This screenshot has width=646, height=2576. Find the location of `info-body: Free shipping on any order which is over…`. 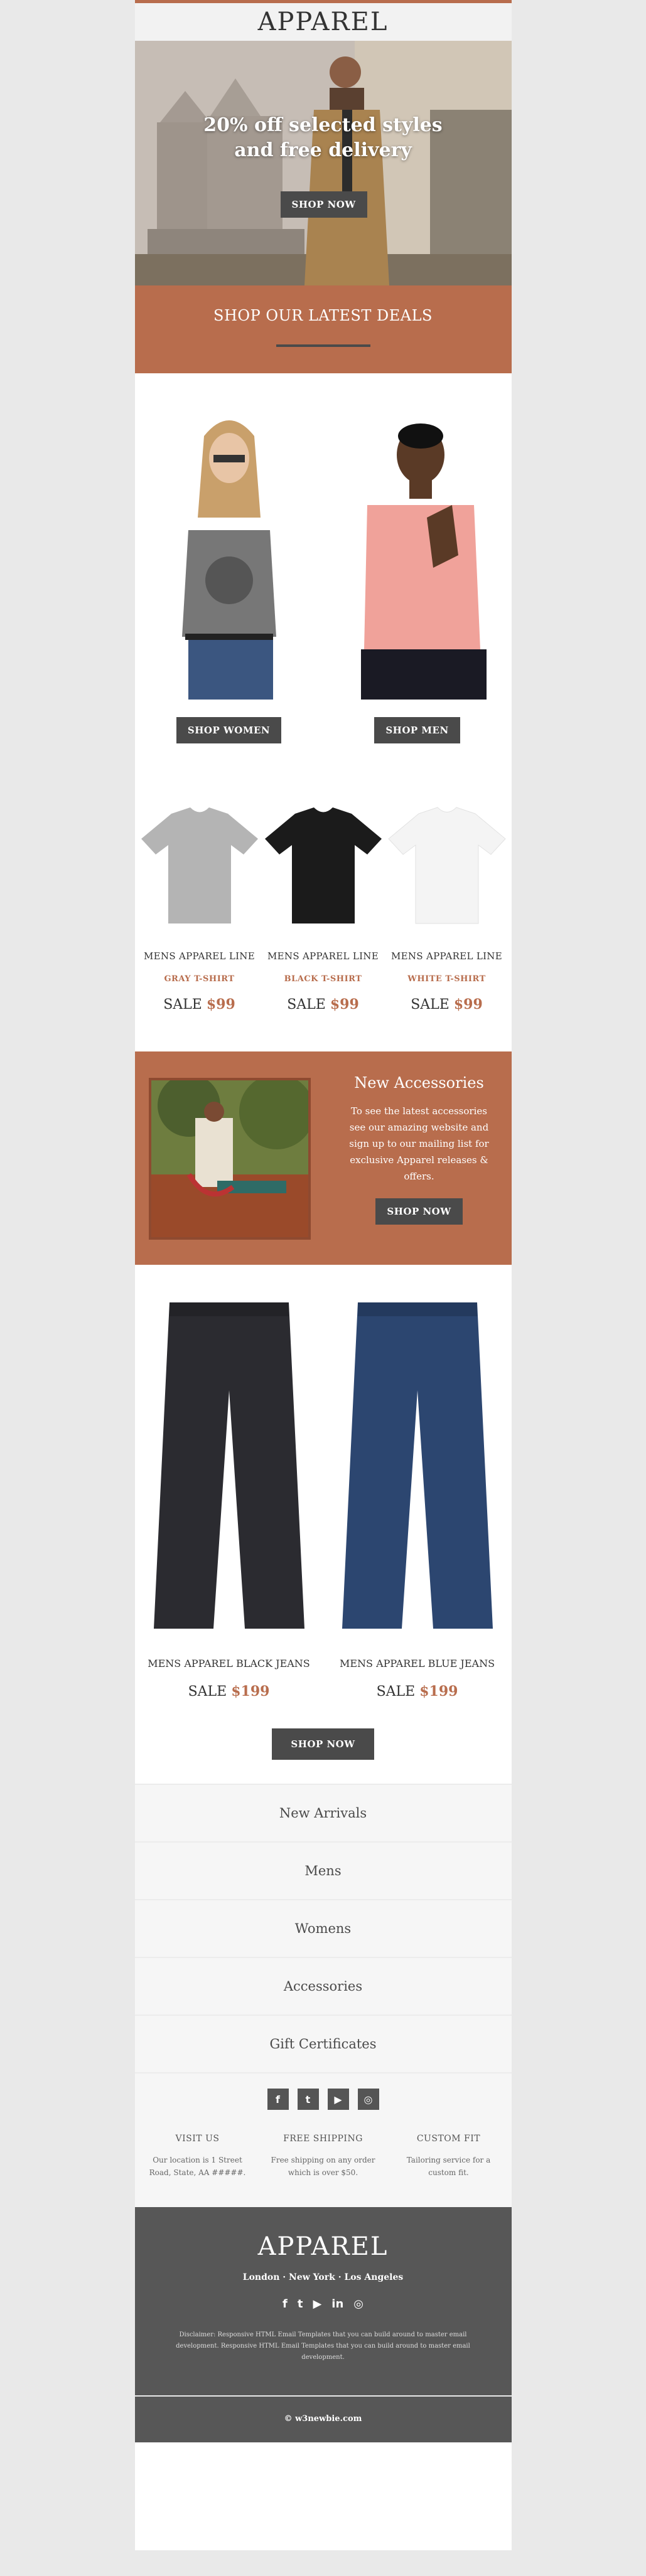

info-body: Free shipping on any order which is over… is located at coordinates (323, 2166).